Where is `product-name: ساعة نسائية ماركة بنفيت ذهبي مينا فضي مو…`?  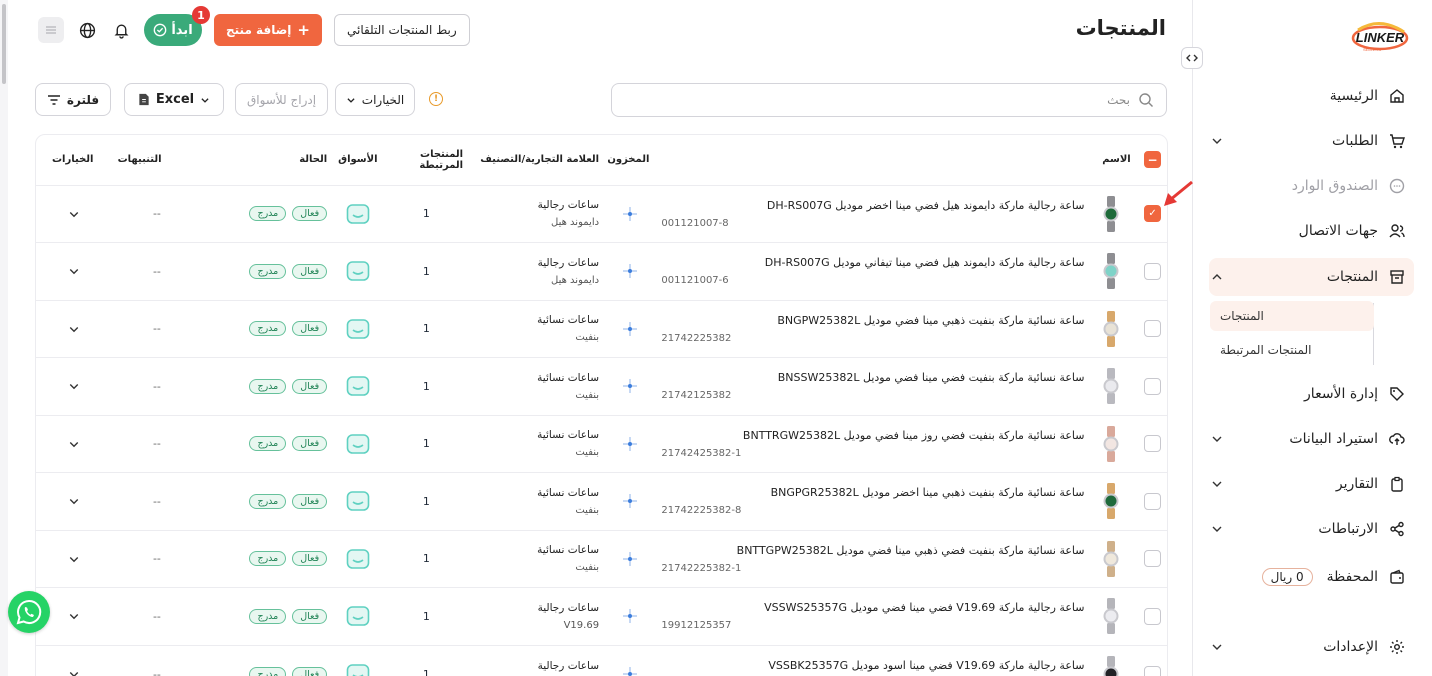
product-name: ساعة نسائية ماركة بنفيت ذهبي مينا فضي مو… is located at coordinates (872, 320).